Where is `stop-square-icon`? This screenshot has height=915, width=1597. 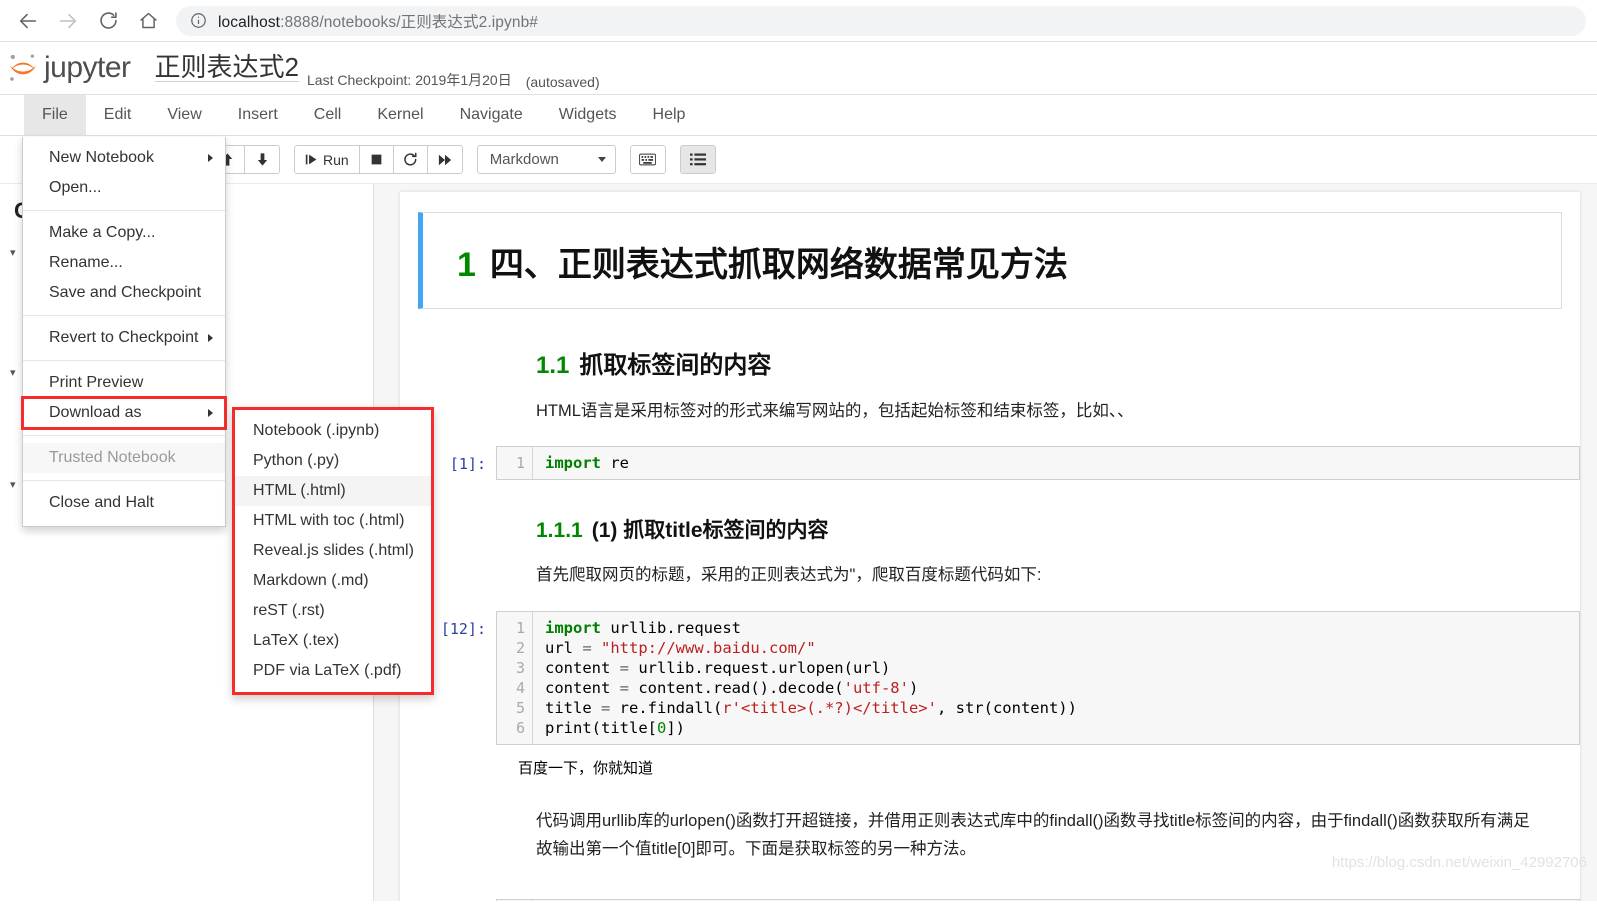 stop-square-icon is located at coordinates (376, 159).